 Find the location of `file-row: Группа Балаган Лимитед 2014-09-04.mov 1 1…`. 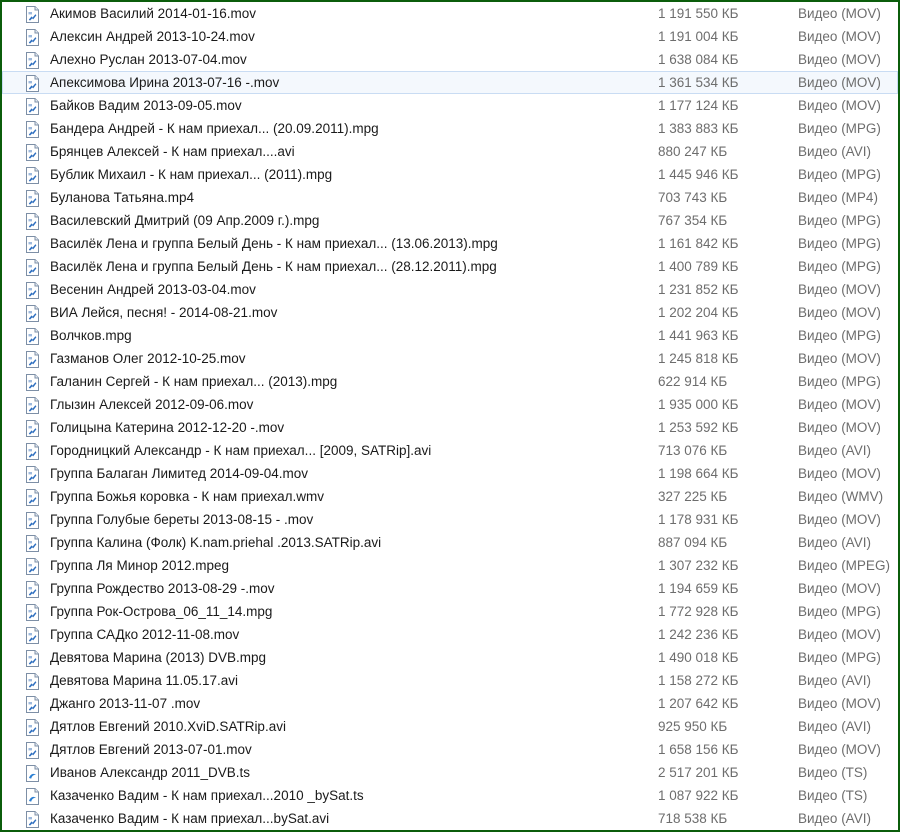

file-row: Группа Балаган Лимитед 2014-09-04.mov 1 1… is located at coordinates (450, 473).